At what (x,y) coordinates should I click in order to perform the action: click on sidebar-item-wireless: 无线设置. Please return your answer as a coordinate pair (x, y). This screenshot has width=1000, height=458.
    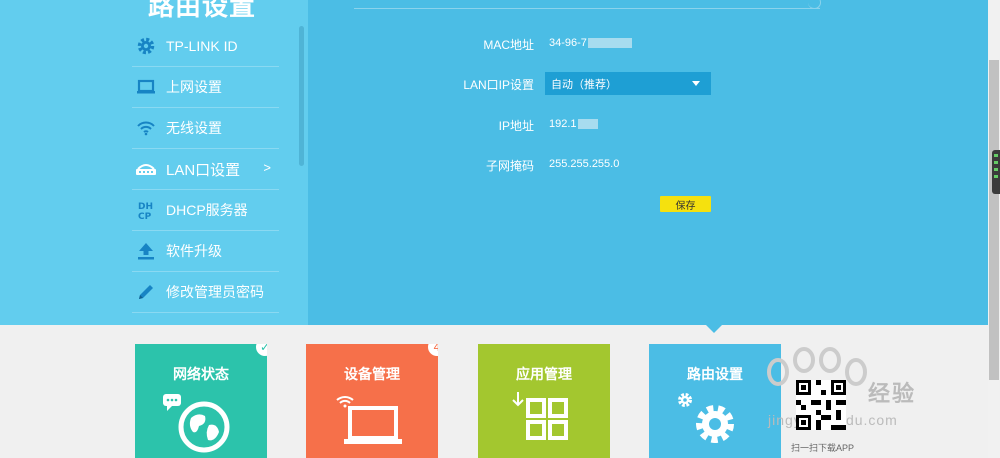
    Looking at the image, I should click on (205, 128).